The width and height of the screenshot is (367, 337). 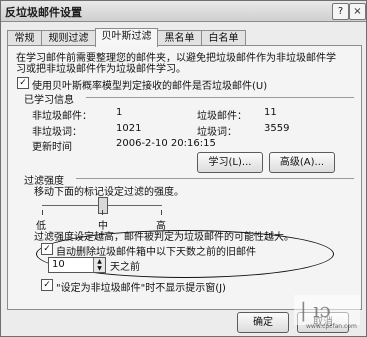 I want to click on dialog-title: 反垃圾邮件设置, so click(x=43, y=12).